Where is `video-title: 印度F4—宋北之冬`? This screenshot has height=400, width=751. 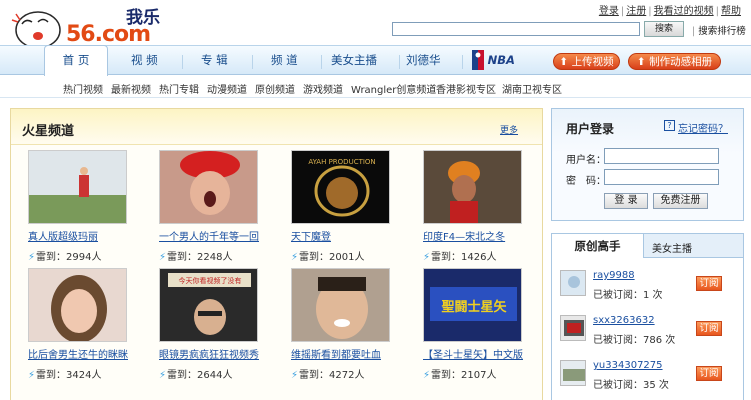
video-title: 印度F4—宋北之冬 is located at coordinates (464, 235).